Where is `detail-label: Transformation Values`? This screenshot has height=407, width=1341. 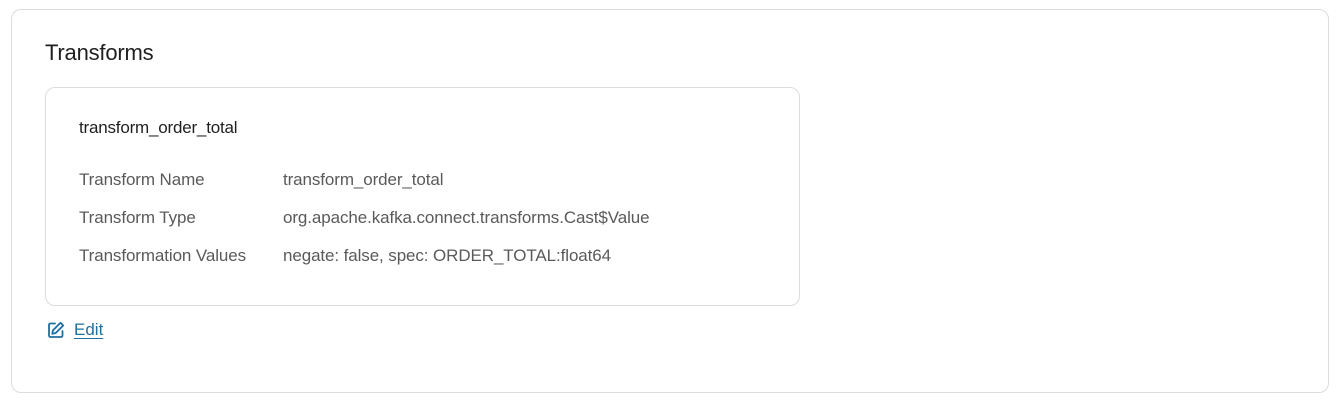
detail-label: Transformation Values is located at coordinates (163, 255).